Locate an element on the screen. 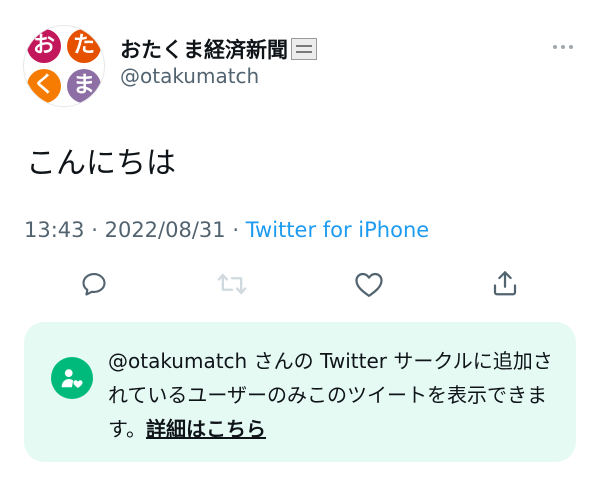 The width and height of the screenshot is (600, 477). tweet-time: 13:43 is located at coordinates (54, 230).